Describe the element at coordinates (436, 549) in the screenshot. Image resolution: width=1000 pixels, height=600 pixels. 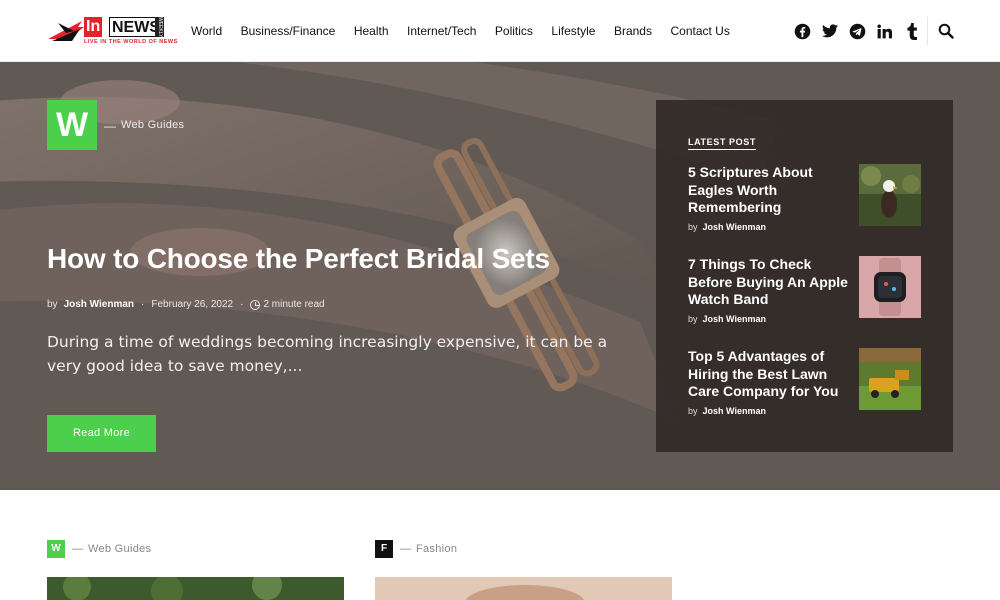
I see `card-category-label: Fashion` at that location.